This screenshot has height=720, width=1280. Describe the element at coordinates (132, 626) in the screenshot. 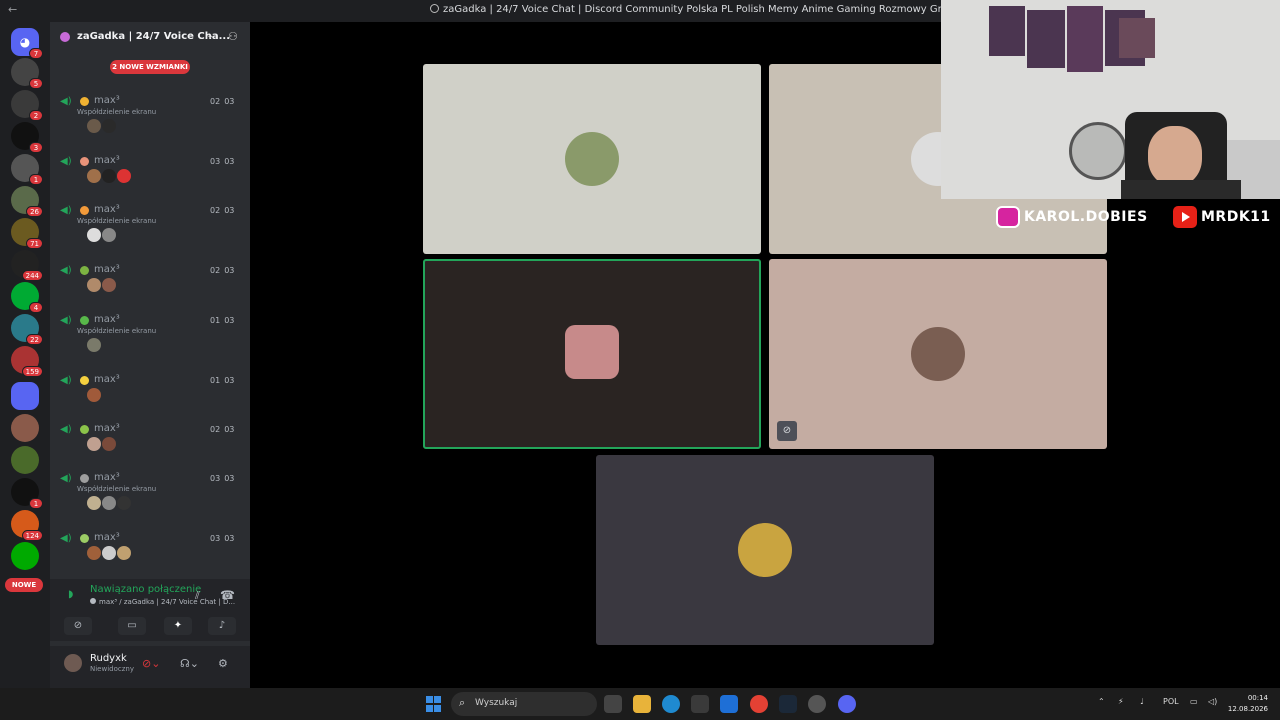

I see `screen-share-button: ▭` at that location.